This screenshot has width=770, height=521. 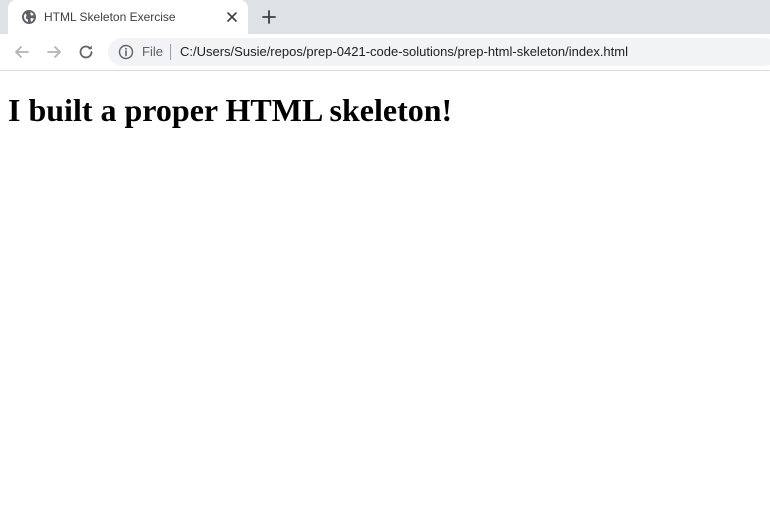 What do you see at coordinates (269, 17) in the screenshot?
I see `plus-icon` at bounding box center [269, 17].